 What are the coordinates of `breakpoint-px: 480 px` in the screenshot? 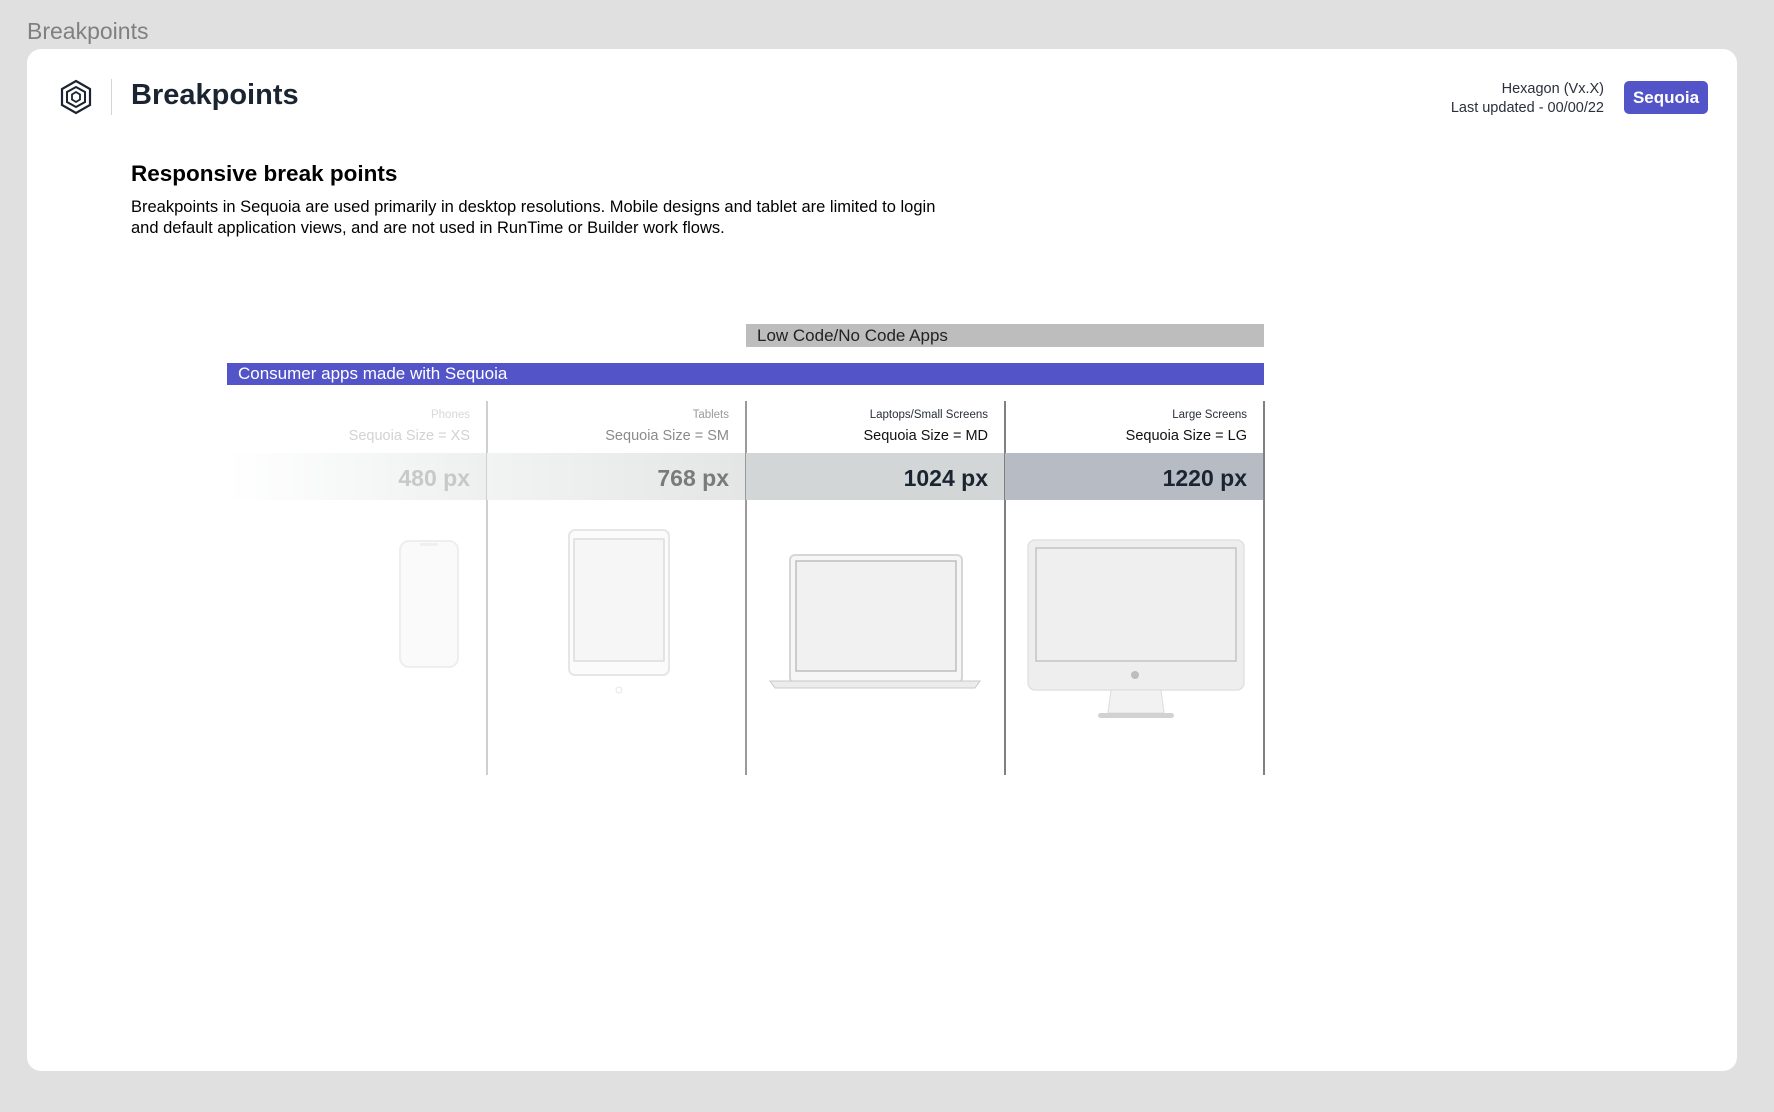 It's located at (434, 478).